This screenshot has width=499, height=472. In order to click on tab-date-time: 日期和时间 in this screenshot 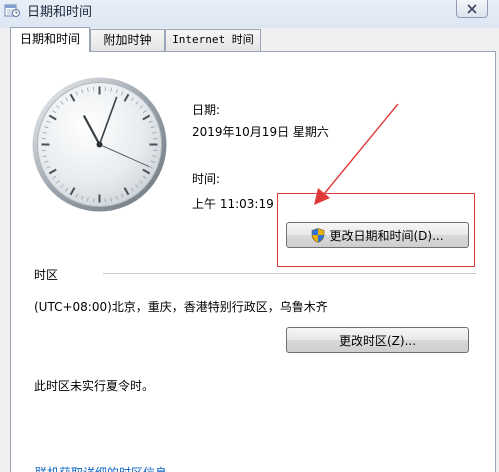, I will do `click(50, 39)`.